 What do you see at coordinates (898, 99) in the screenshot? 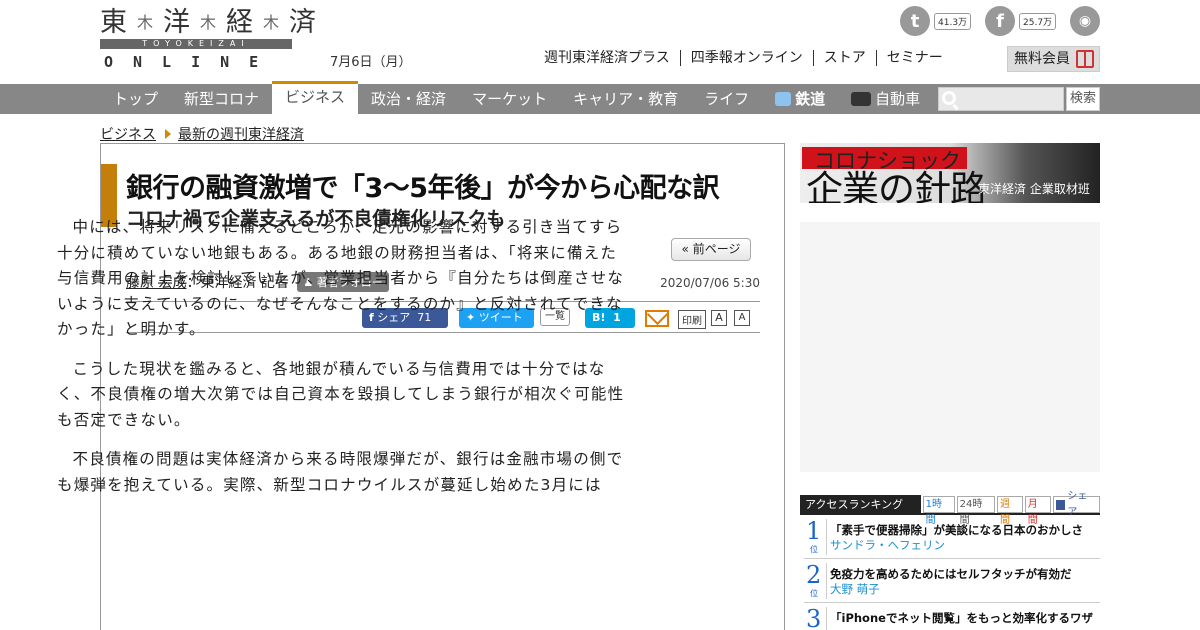
I see `nav-automobile-label: 自動車` at bounding box center [898, 99].